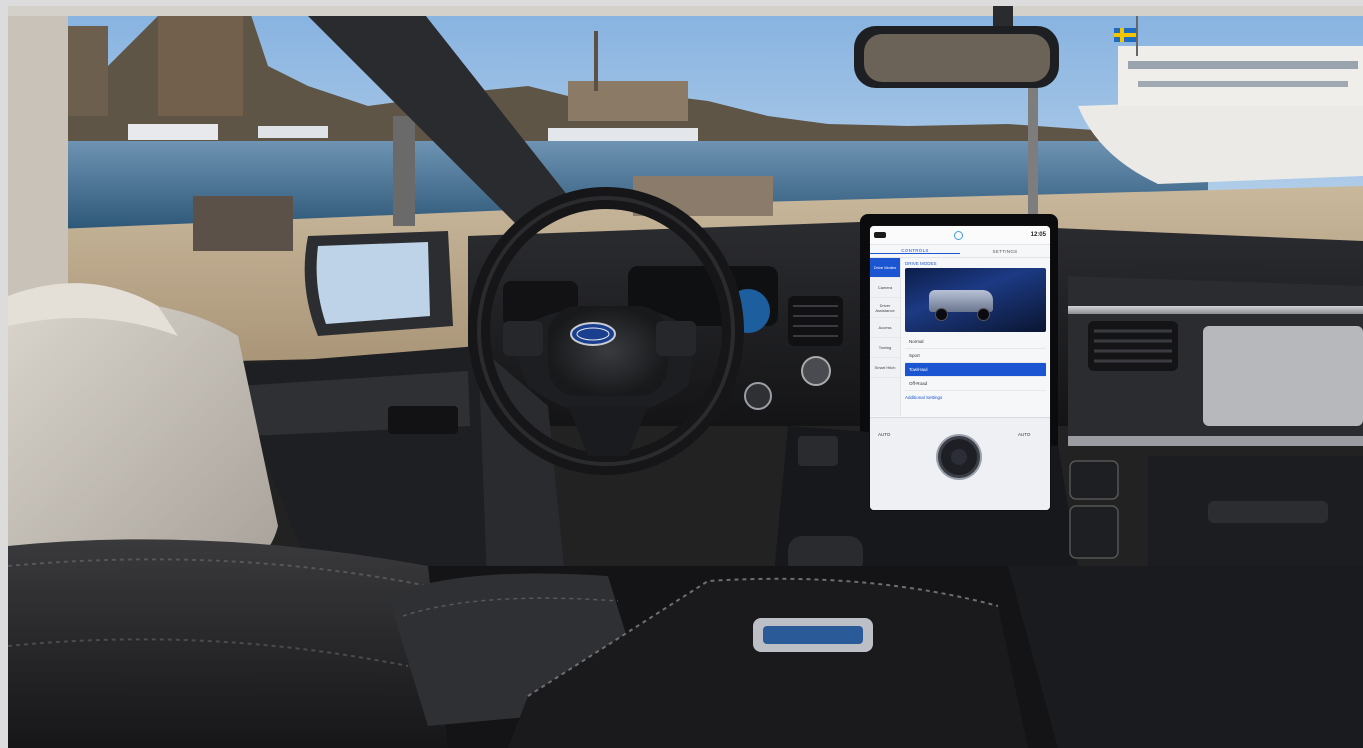  I want to click on knob-center, so click(959, 457).